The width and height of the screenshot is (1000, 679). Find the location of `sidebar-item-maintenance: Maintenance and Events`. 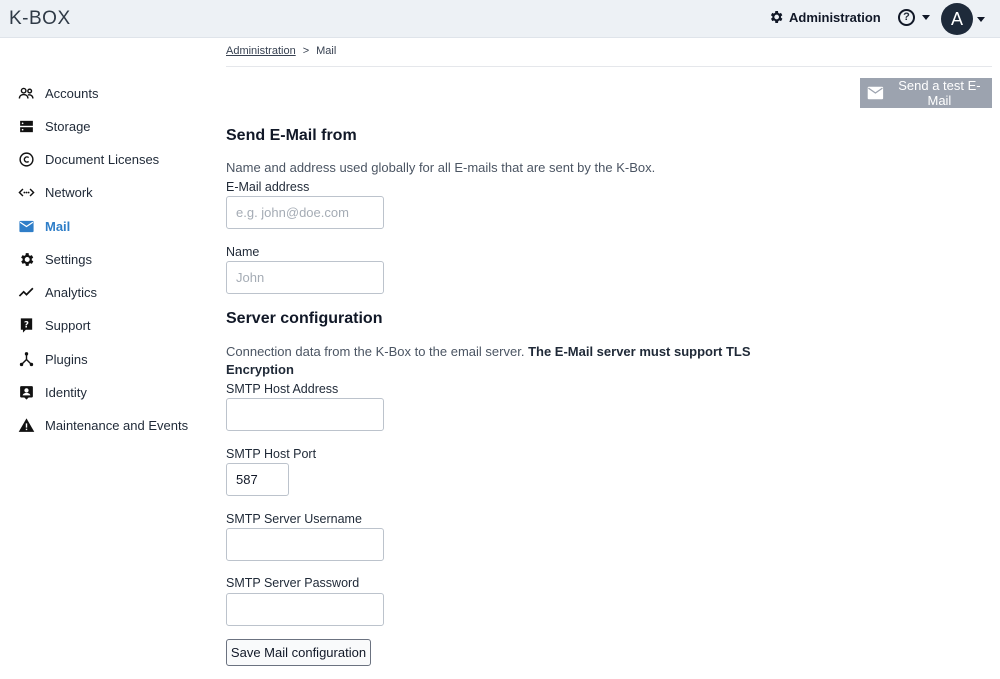

sidebar-item-maintenance: Maintenance and Events is located at coordinates (109, 425).